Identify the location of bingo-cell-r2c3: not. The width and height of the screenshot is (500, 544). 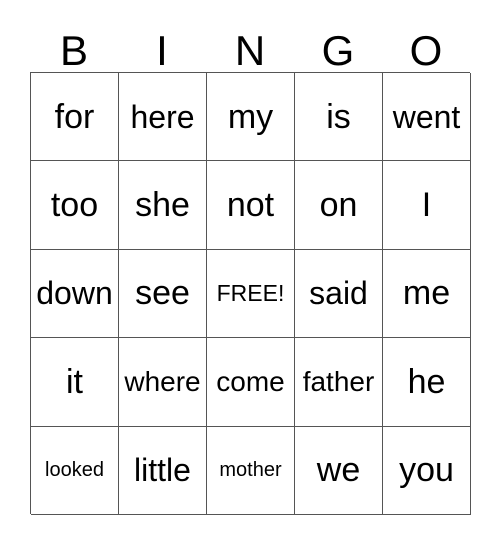
(251, 205).